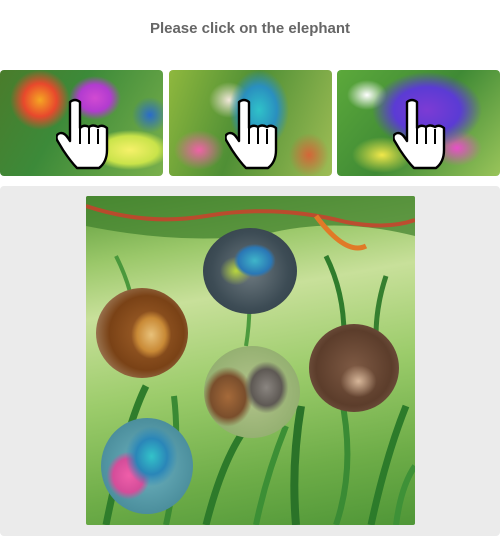 This screenshot has height=536, width=500. I want to click on elephant-image, so click(147, 466).